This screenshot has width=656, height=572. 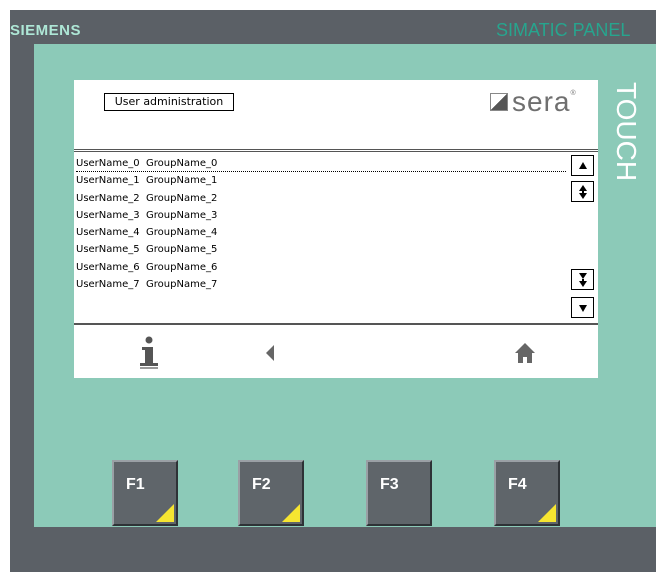 I want to click on touch-label: TOUCH, so click(x=626, y=132).